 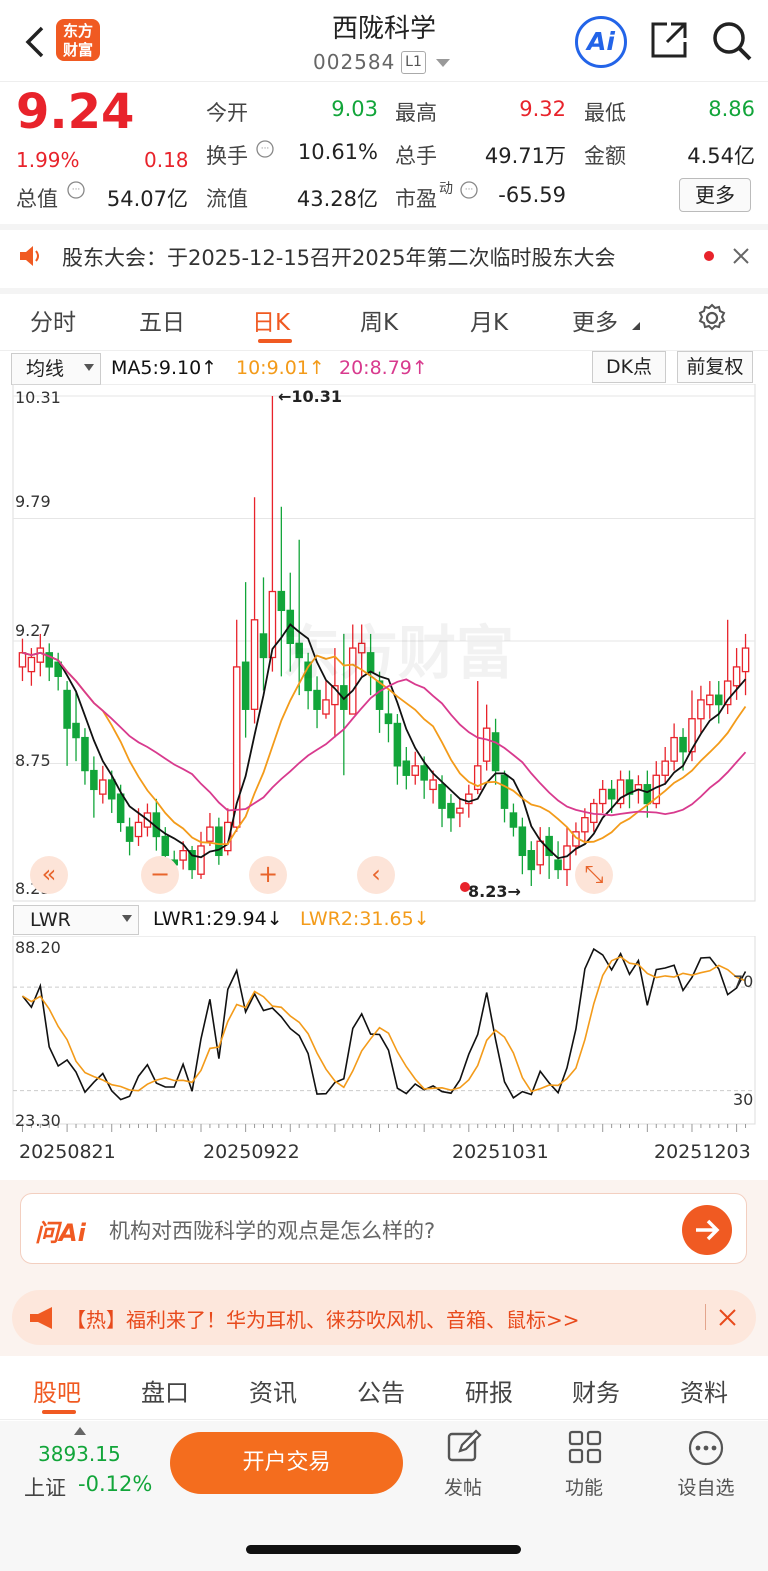 What do you see at coordinates (218, 919) in the screenshot?
I see `lwr1-value: LWR1:29.94↓` at bounding box center [218, 919].